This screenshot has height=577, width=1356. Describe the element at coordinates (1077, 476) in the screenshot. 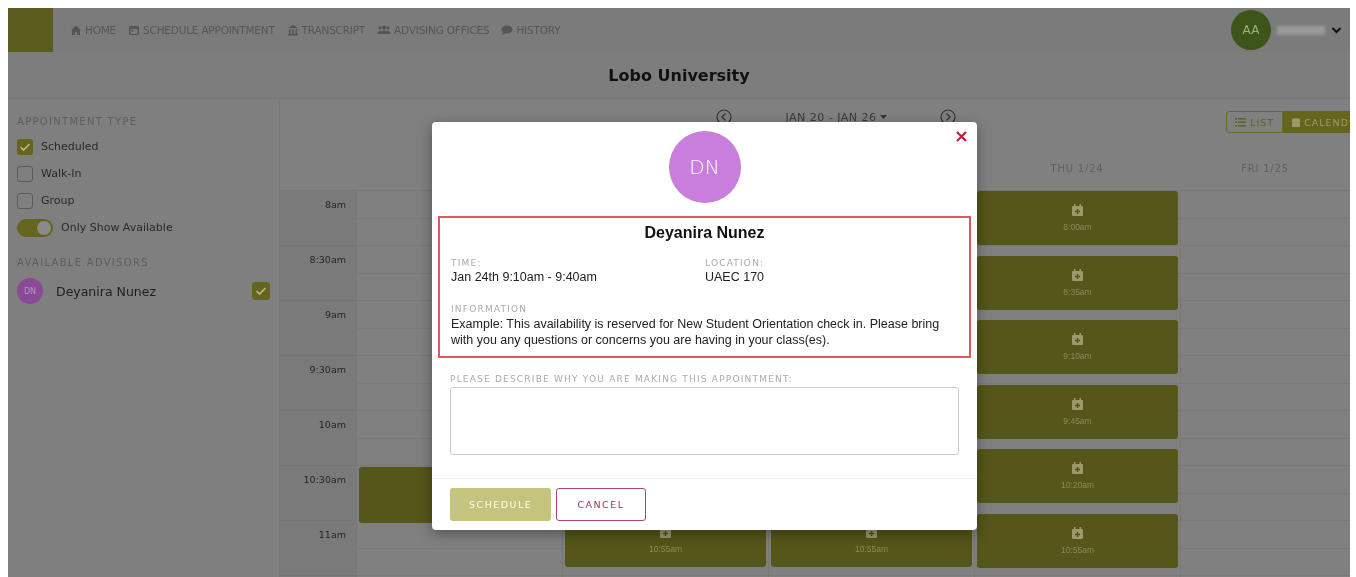

I see `time-slot: 10:20am` at that location.